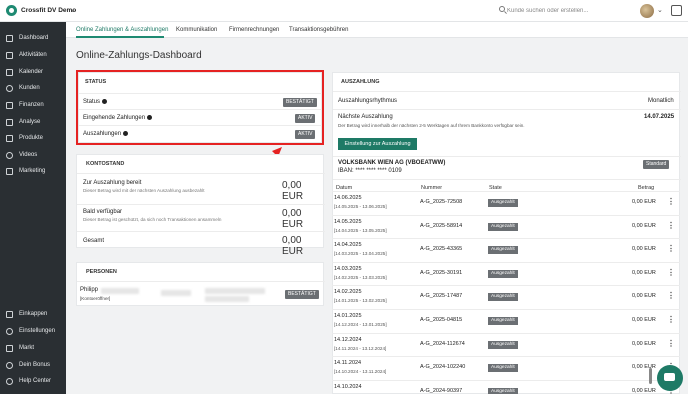 The height and width of the screenshot is (394, 688). I want to click on payout-number: A-G_2025-43365, so click(441, 249).